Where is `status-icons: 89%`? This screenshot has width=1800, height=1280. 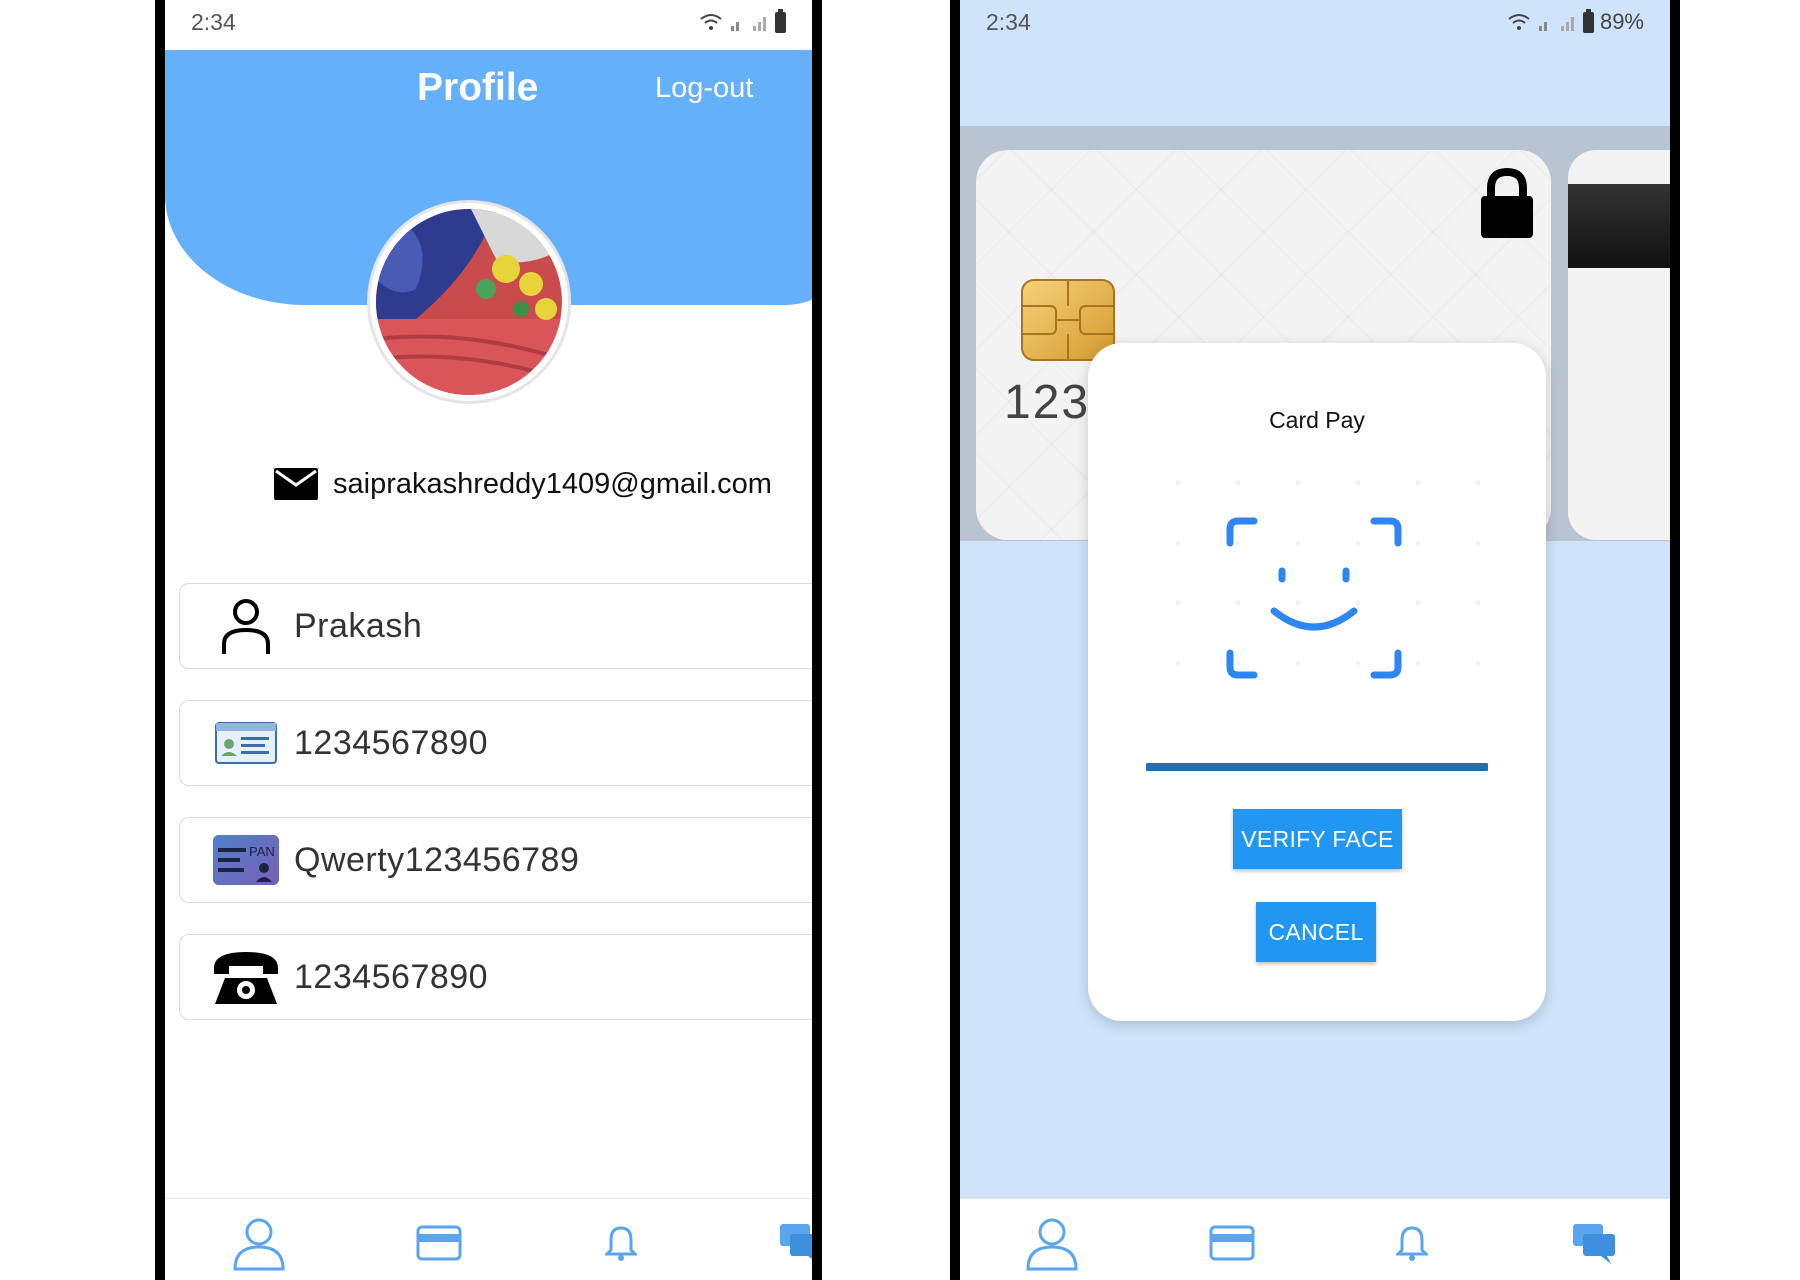
status-icons: 89% is located at coordinates (1575, 21).